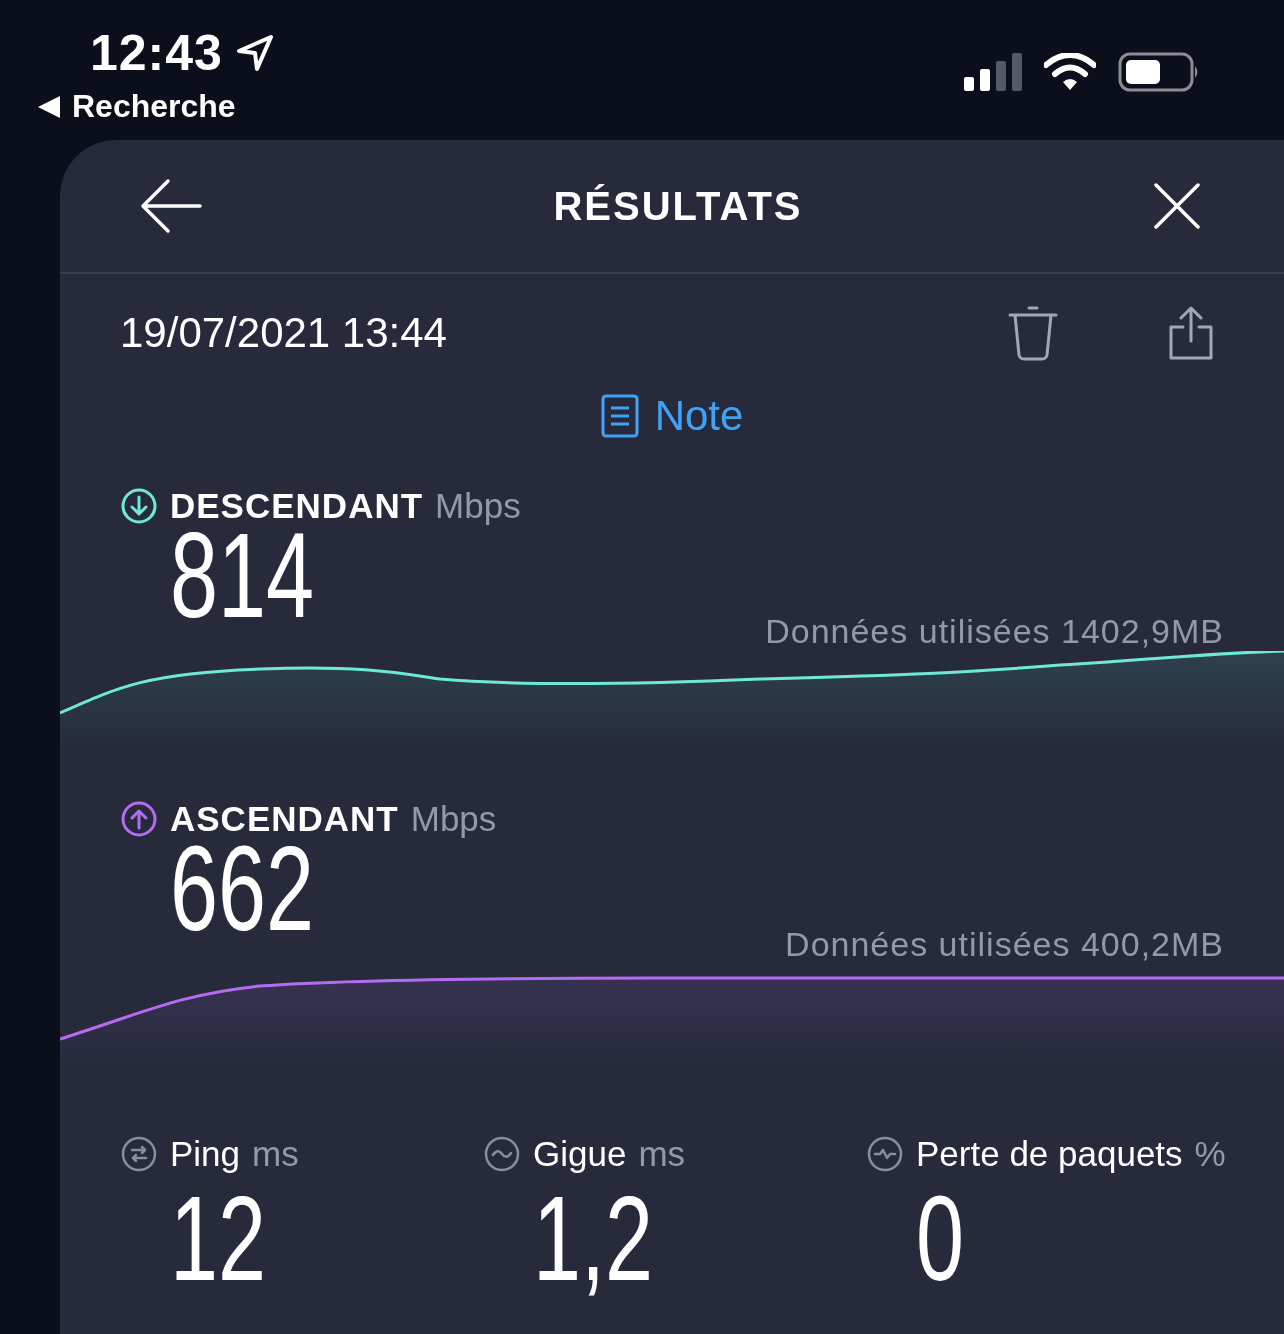 The image size is (1284, 1334). Describe the element at coordinates (994, 631) in the screenshot. I see `data-used-text: Données utilisées 1402,9MB` at that location.